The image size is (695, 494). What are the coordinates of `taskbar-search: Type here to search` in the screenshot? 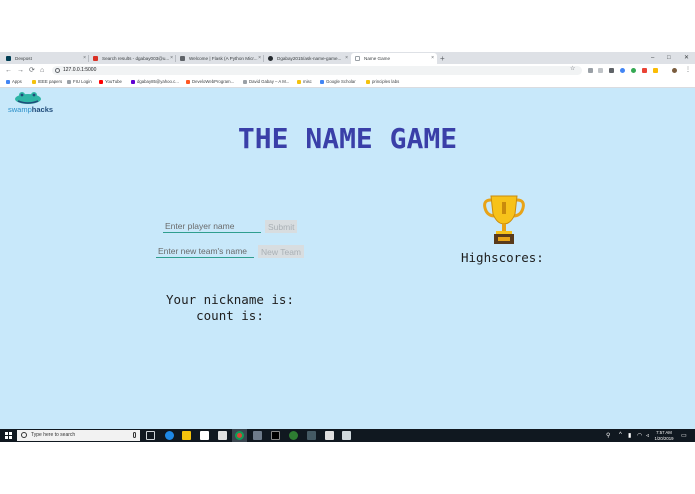 It's located at (78, 435).